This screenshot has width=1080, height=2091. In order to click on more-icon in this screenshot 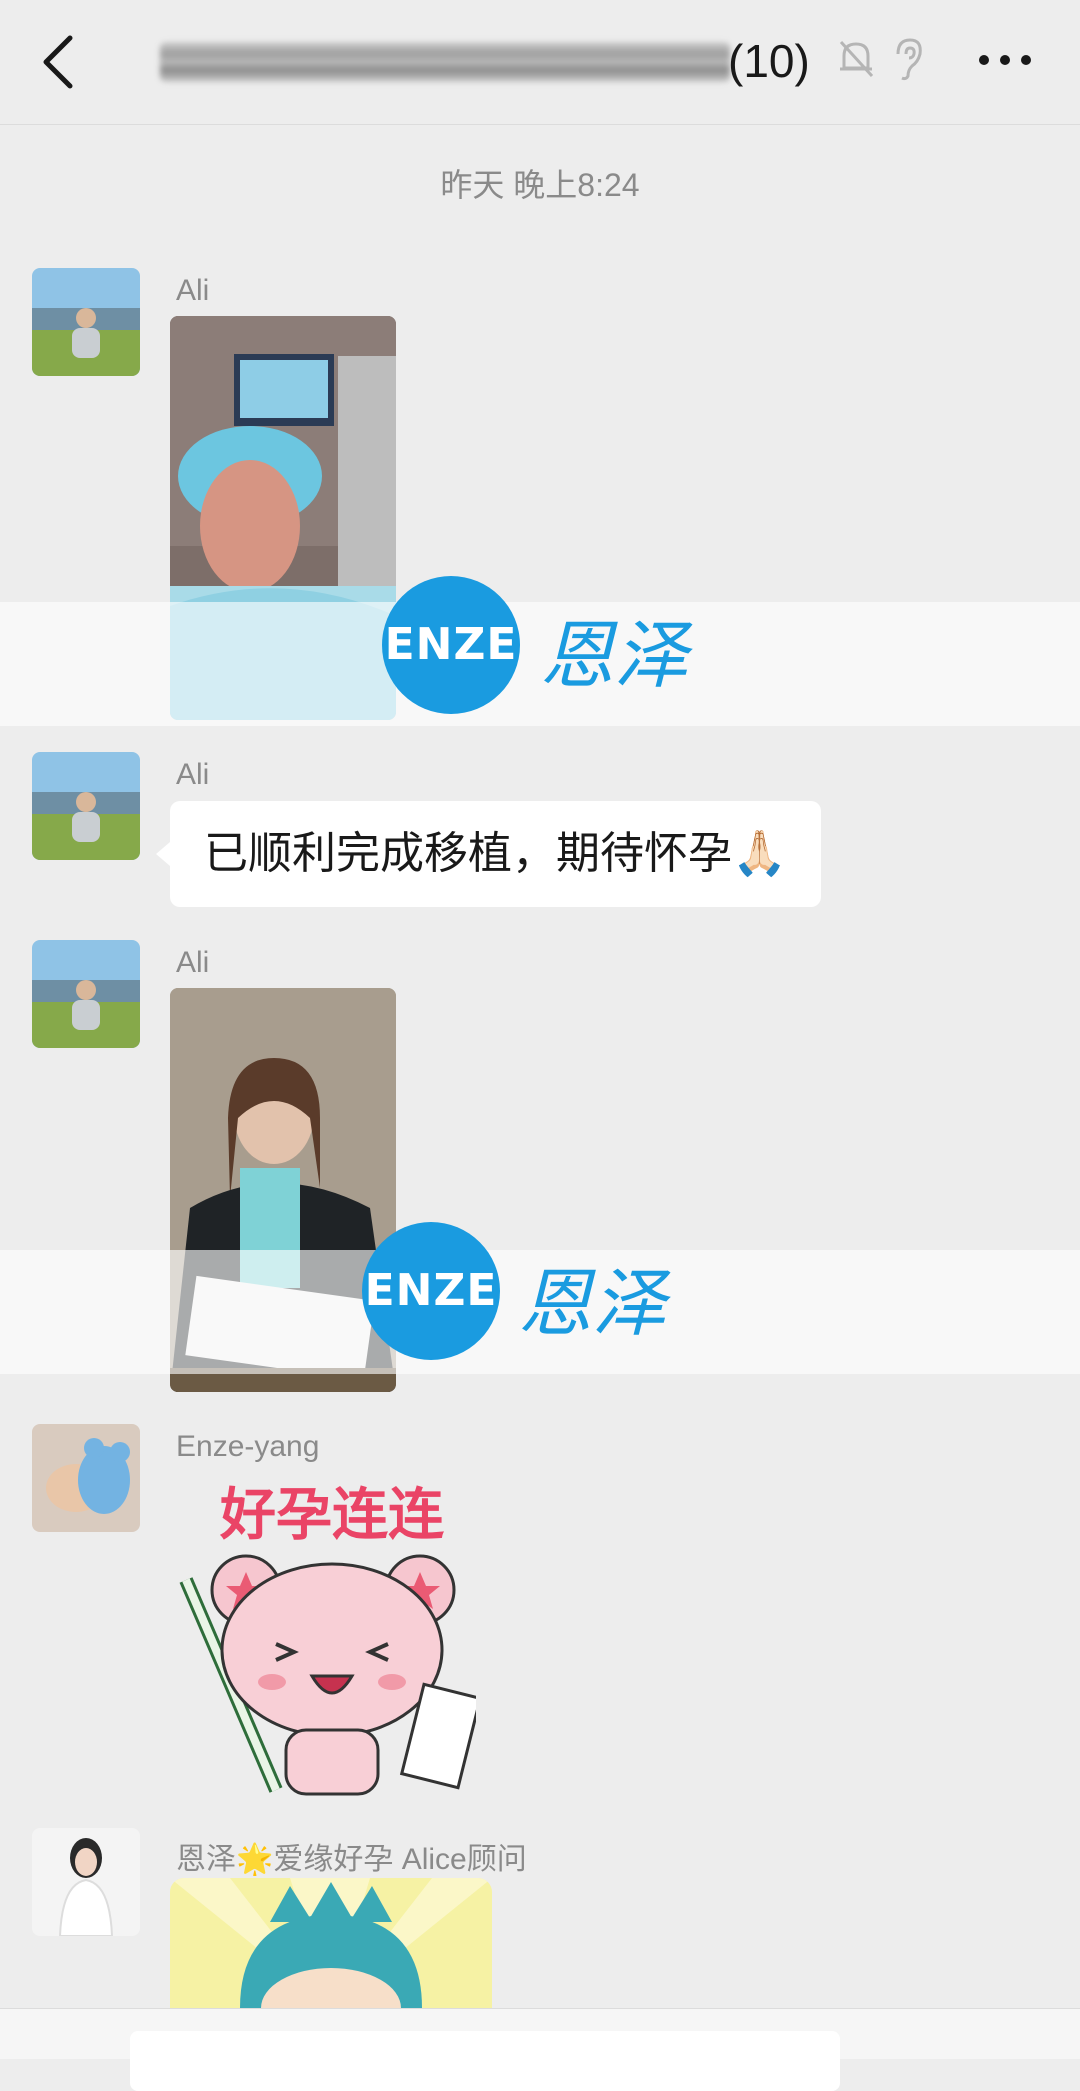, I will do `click(1005, 60)`.